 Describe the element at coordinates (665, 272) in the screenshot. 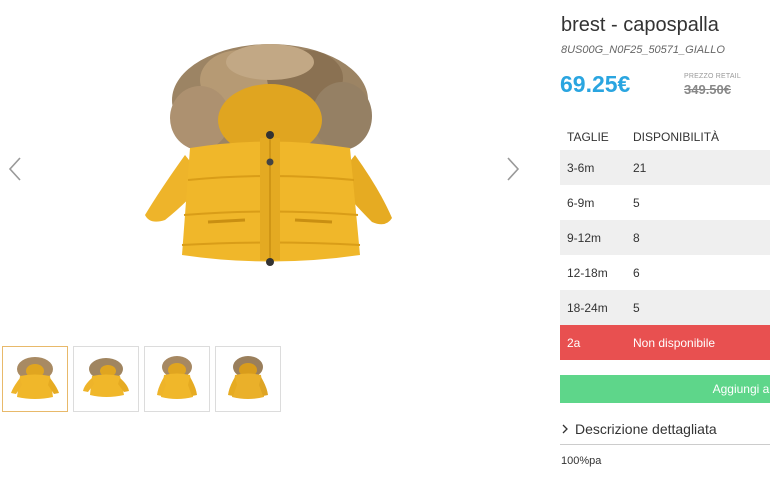

I see `size-row: 12-18m 6` at that location.